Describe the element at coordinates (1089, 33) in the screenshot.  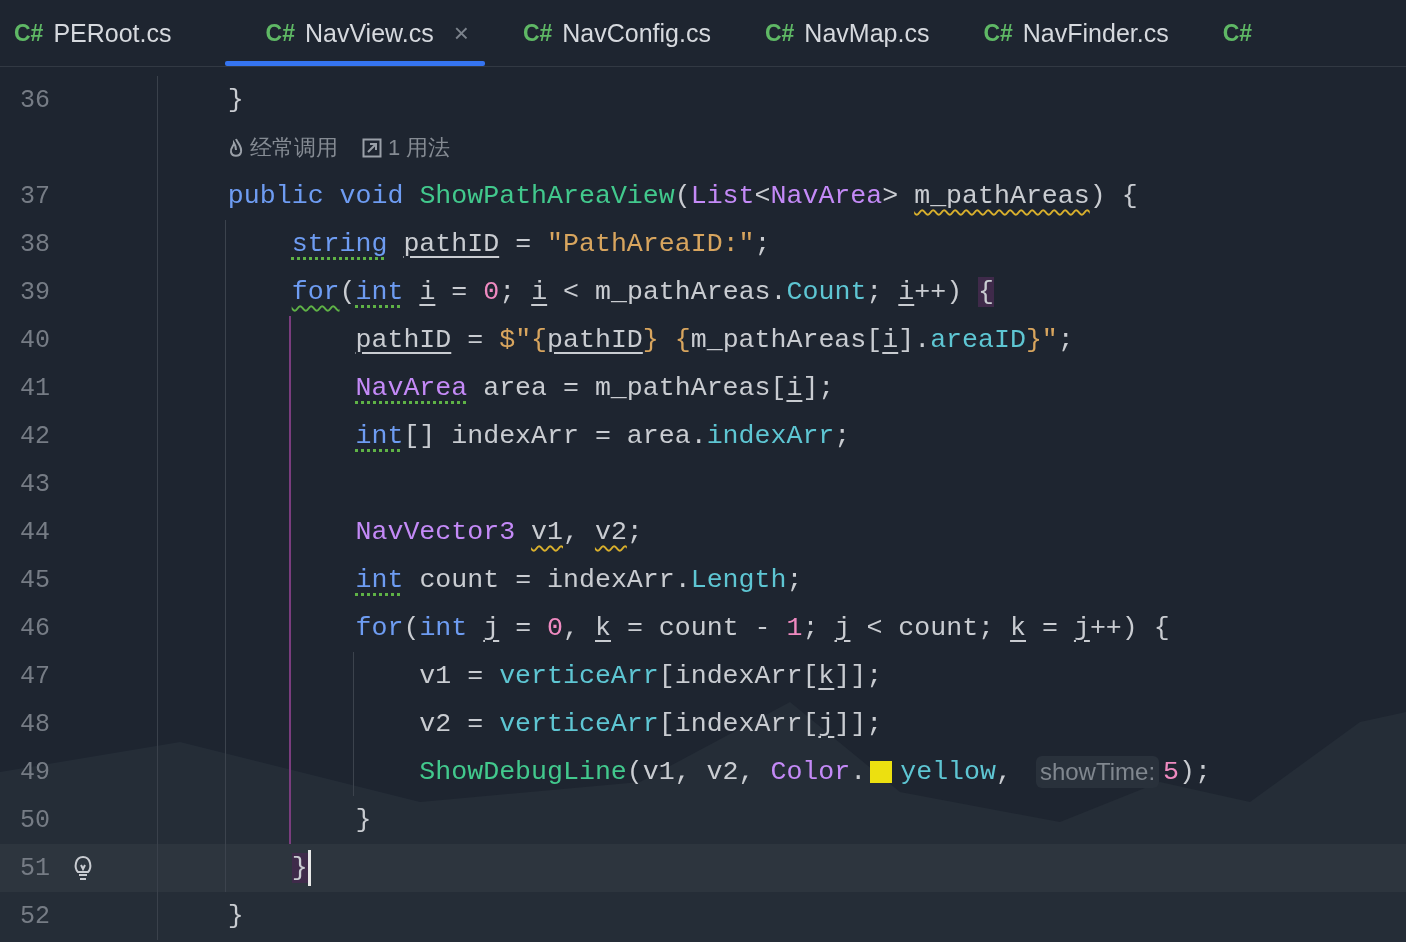
I see `file-tab: C# NavFinder.cs` at that location.